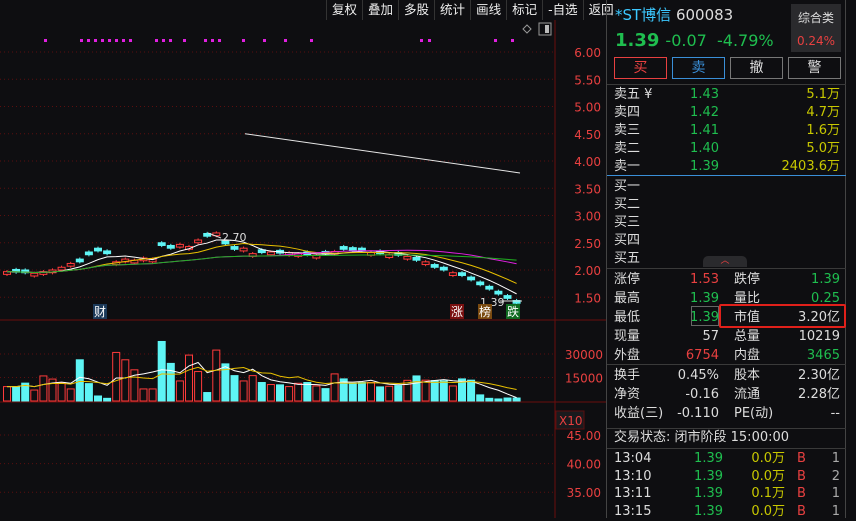 This screenshot has height=521, width=856. What do you see at coordinates (851, 259) in the screenshot?
I see `right-edge-panel` at bounding box center [851, 259].